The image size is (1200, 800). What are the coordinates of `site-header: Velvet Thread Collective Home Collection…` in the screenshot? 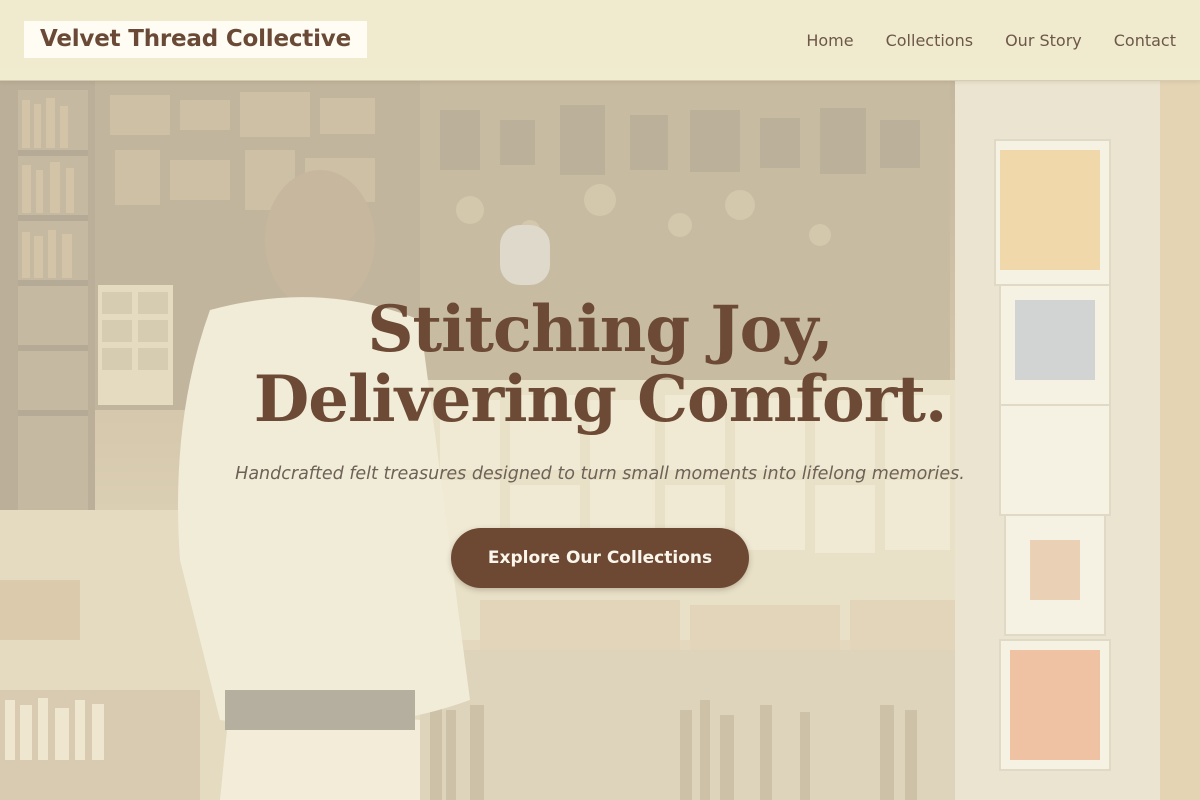 It's located at (600, 40).